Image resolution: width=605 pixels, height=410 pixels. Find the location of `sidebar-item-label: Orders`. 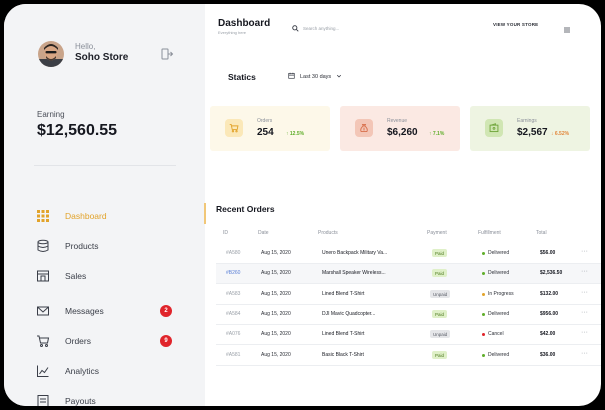

sidebar-item-label: Orders is located at coordinates (78, 341).